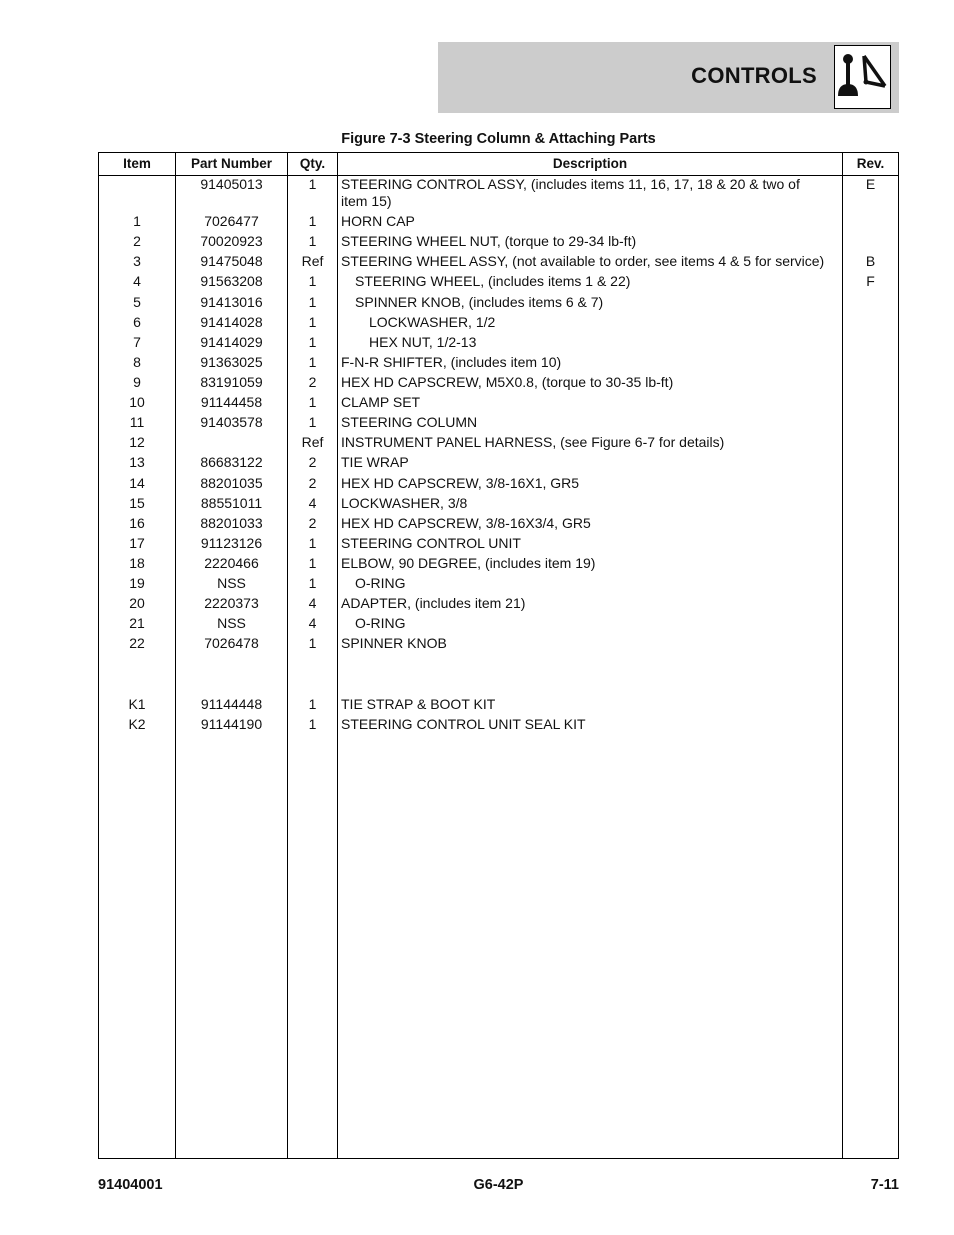  I want to click on item-cell: 12, so click(137, 442).